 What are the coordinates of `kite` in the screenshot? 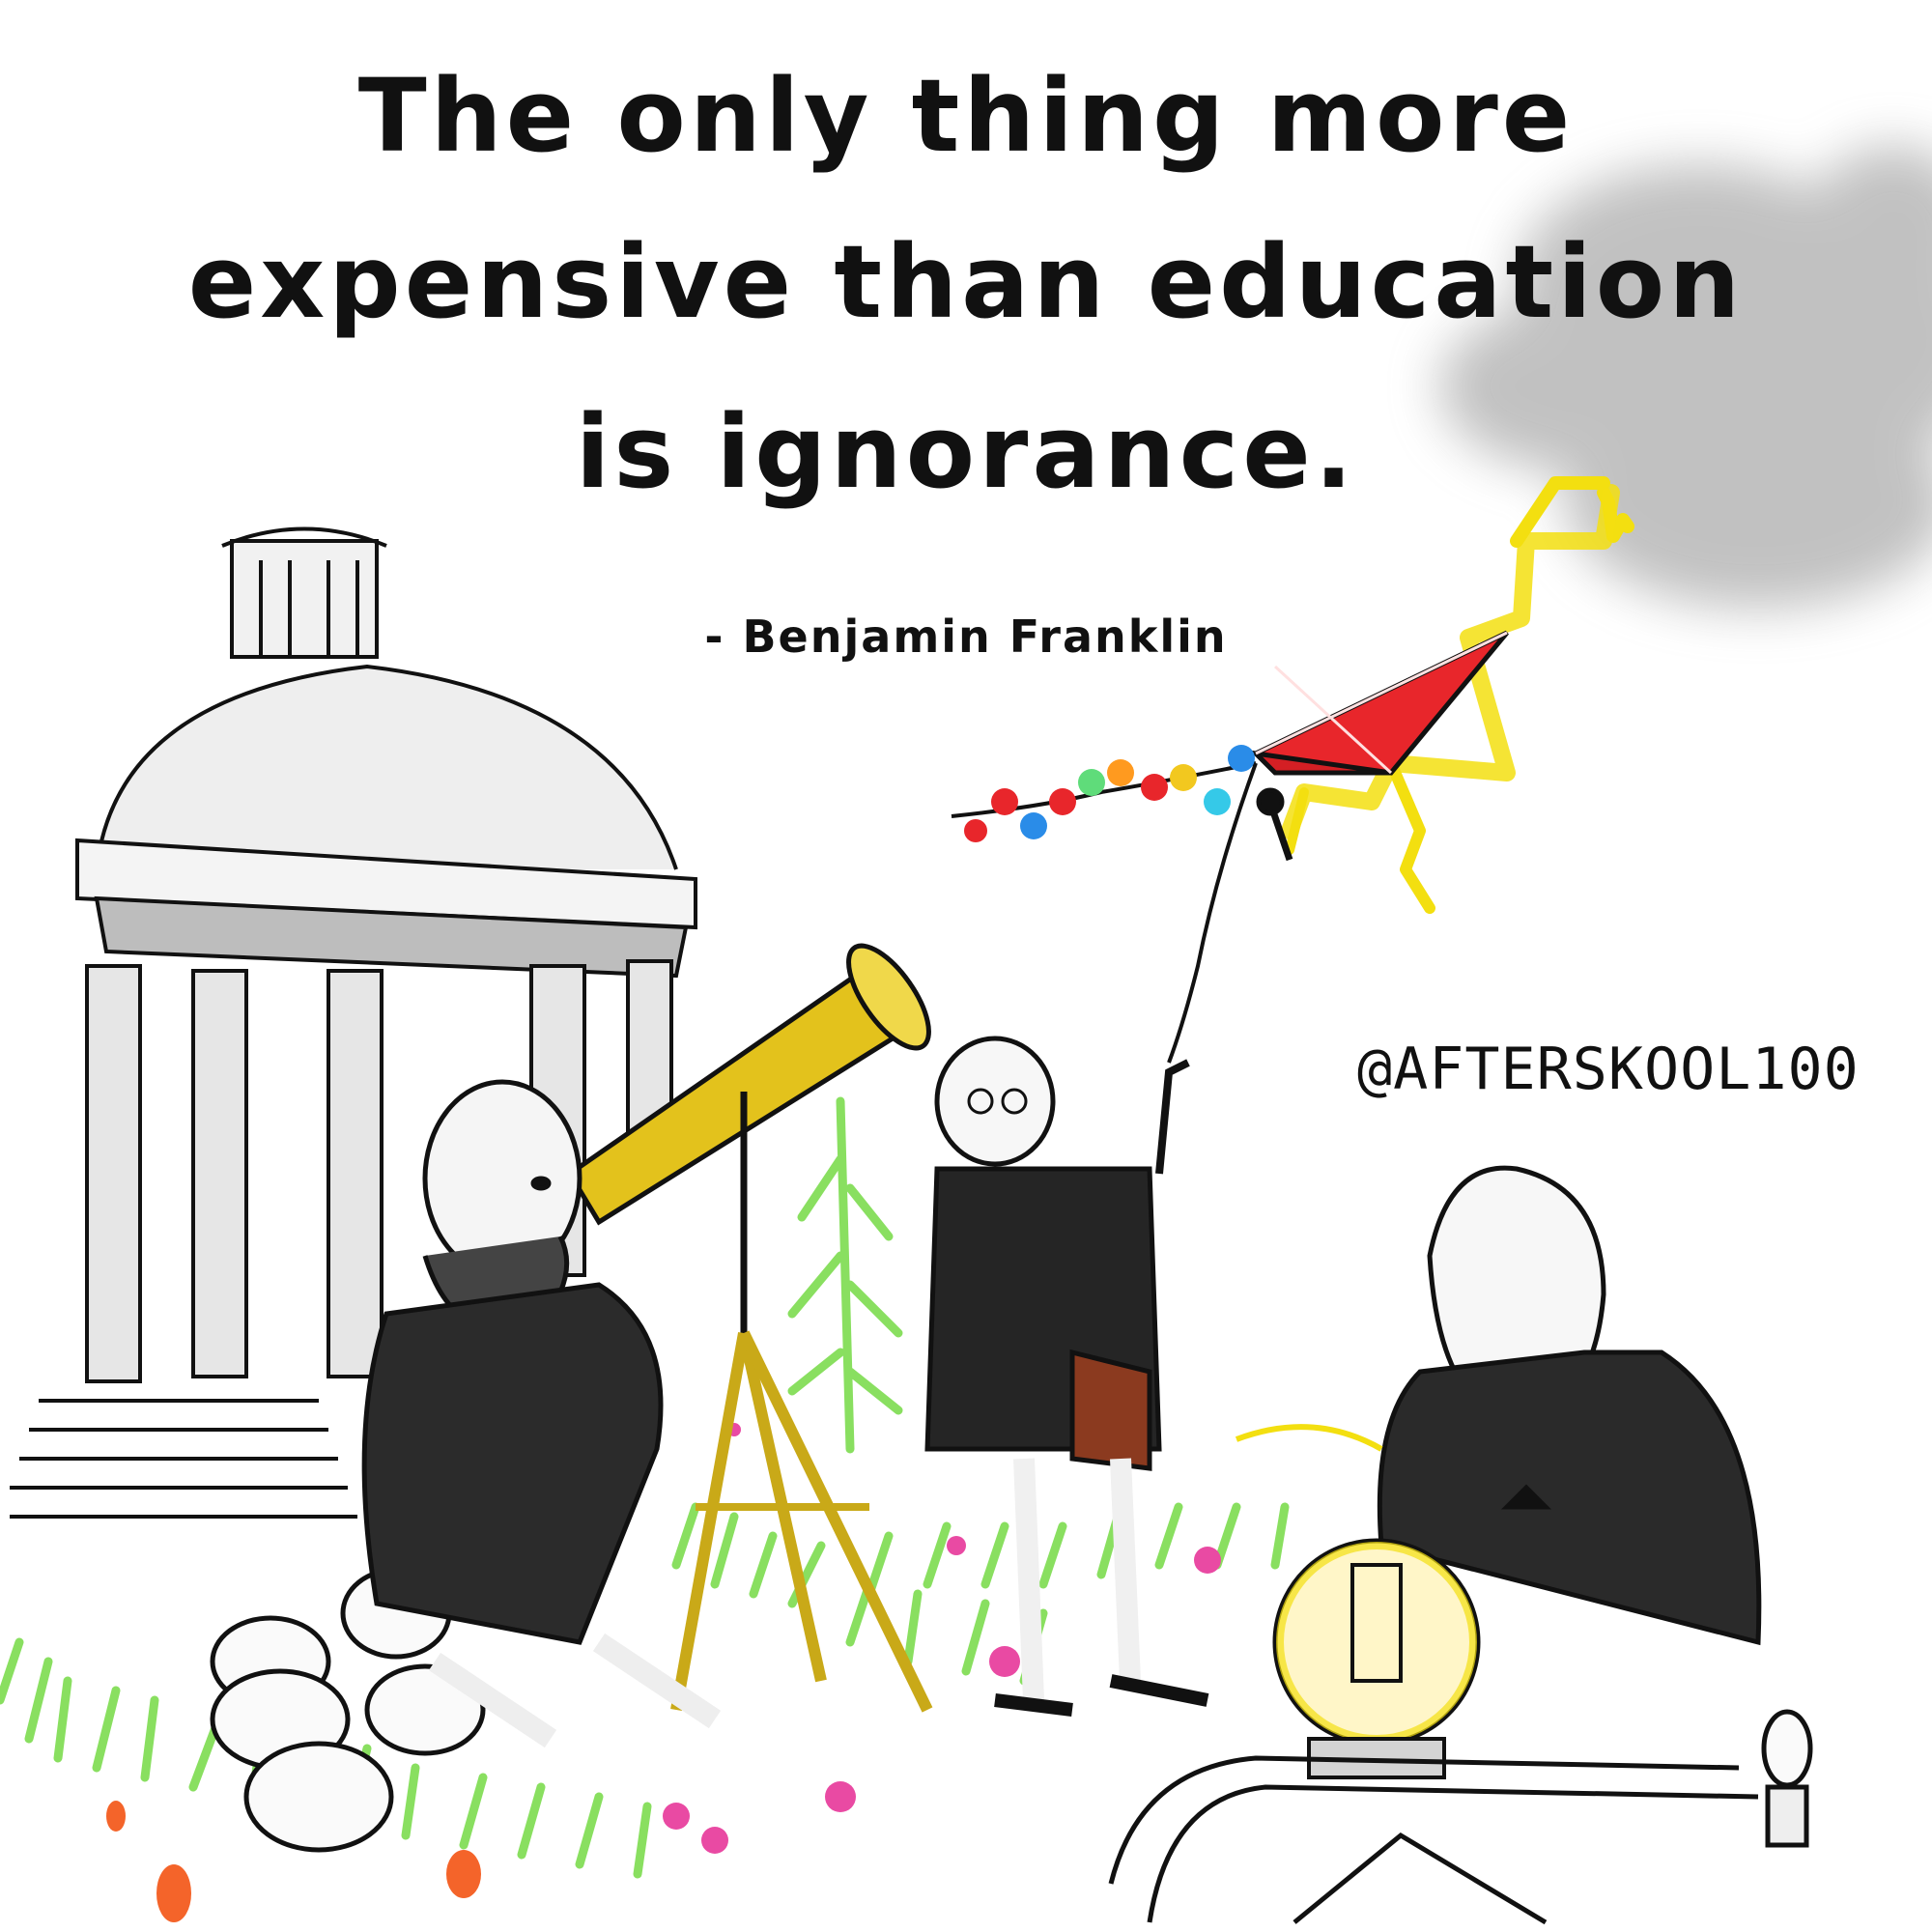 It's located at (1338, 847).